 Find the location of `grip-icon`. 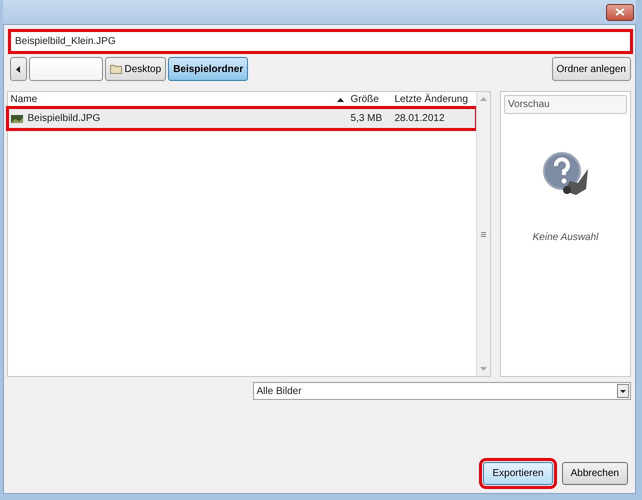

grip-icon is located at coordinates (483, 234).